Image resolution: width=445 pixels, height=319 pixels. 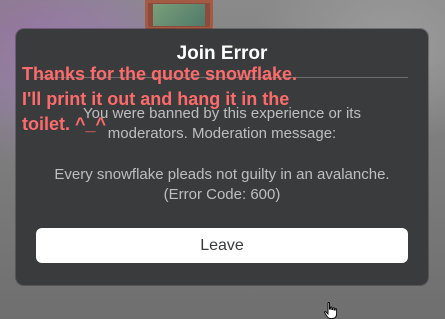 I want to click on background-picture-frame, so click(x=179, y=15).